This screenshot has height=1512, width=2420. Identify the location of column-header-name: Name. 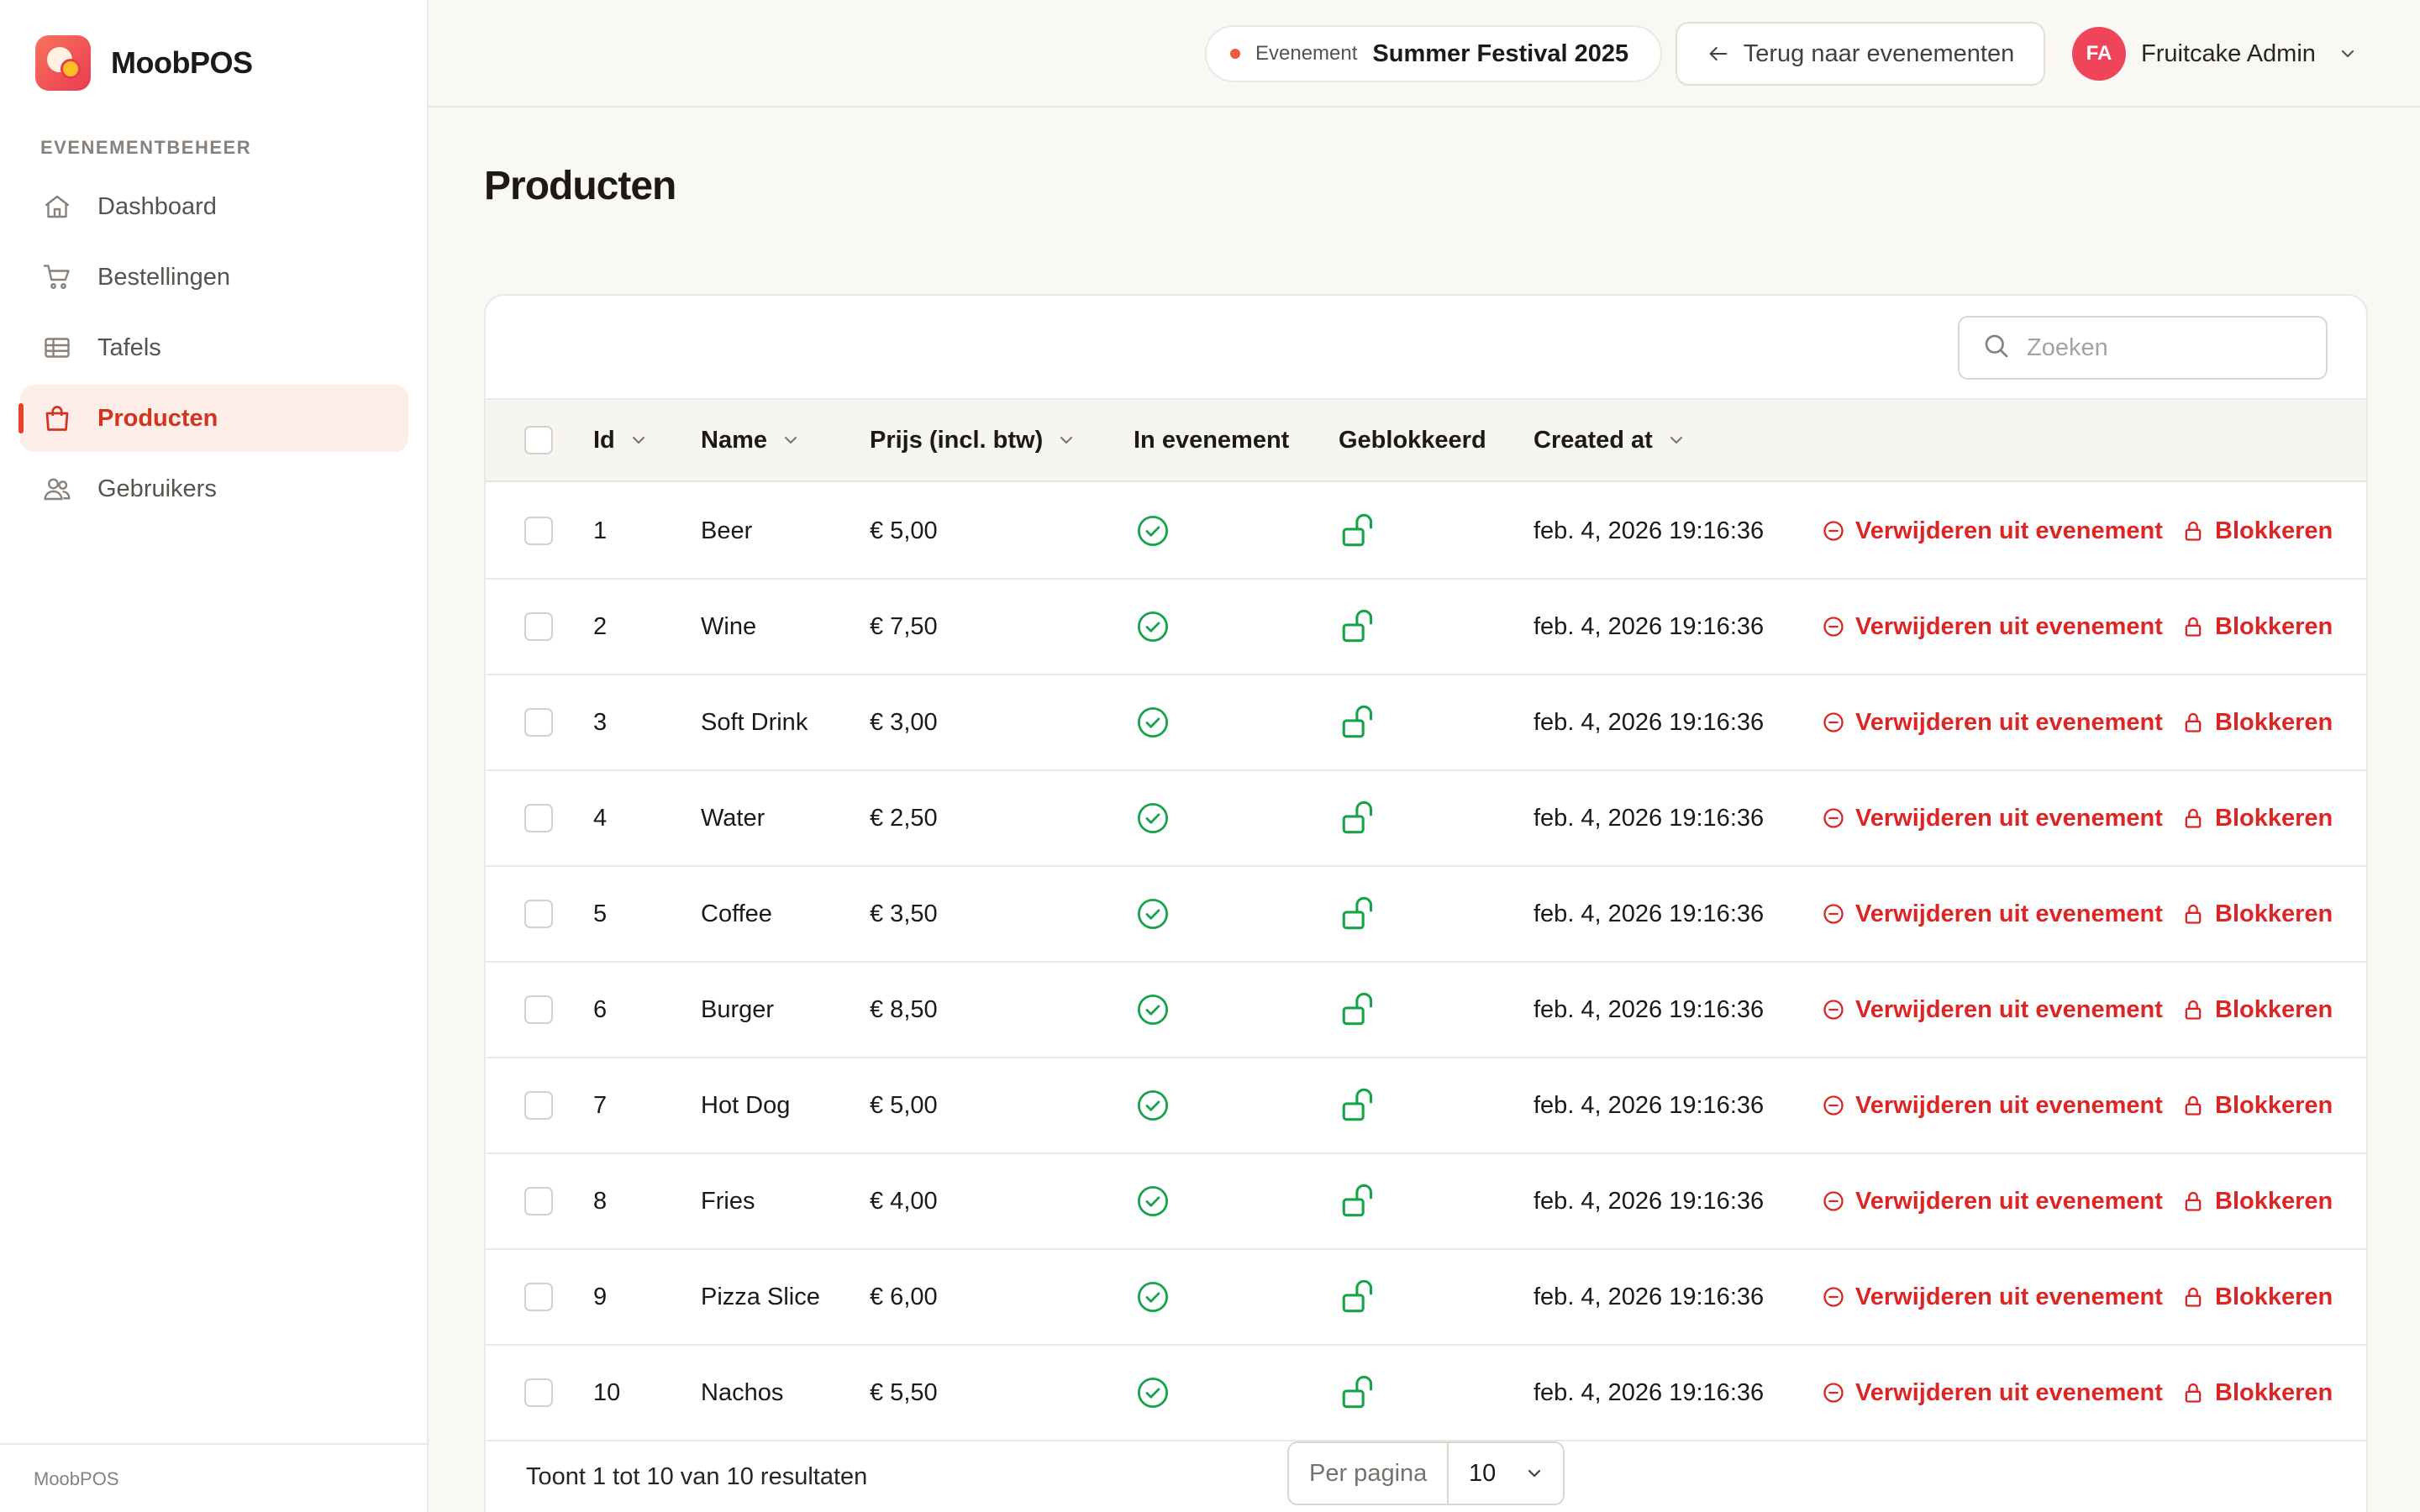
(751, 440).